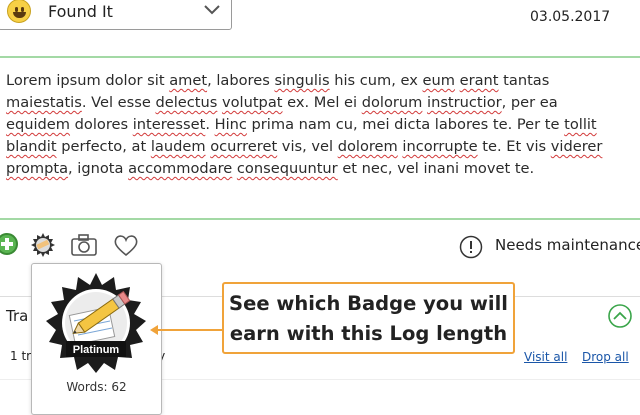  What do you see at coordinates (287, 168) in the screenshot?
I see `misspelled-word: consequuntur` at bounding box center [287, 168].